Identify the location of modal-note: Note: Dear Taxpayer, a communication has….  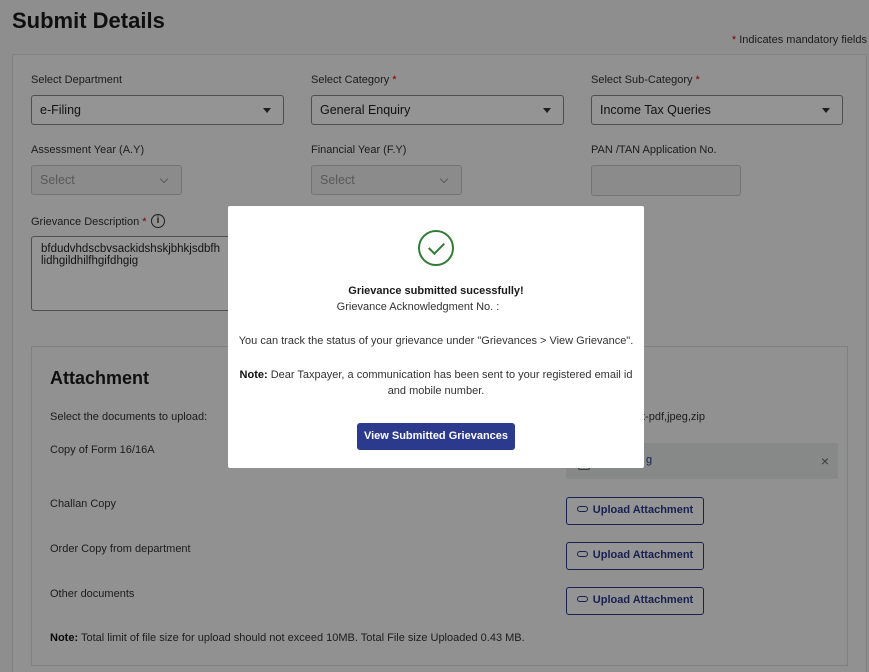
(436, 383).